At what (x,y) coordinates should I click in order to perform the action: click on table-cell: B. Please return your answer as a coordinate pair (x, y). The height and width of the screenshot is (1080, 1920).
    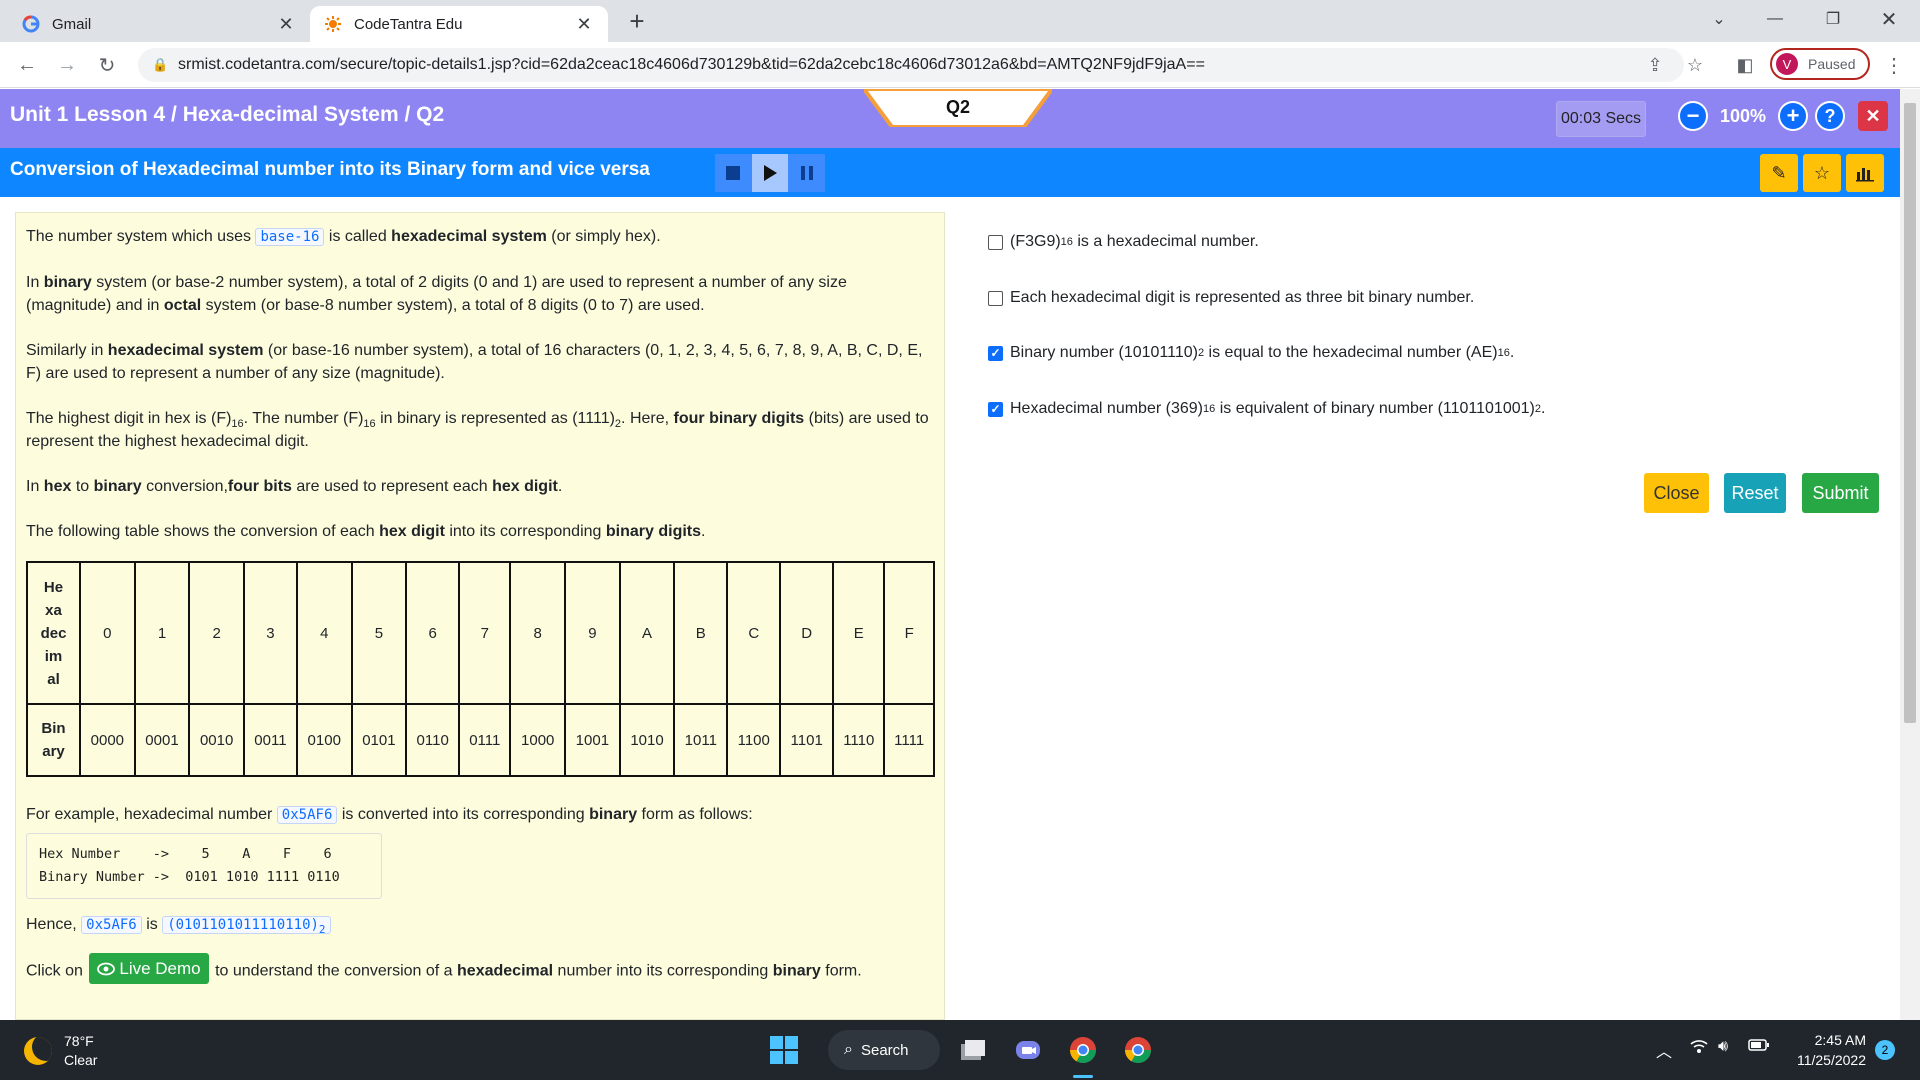
    Looking at the image, I should click on (701, 633).